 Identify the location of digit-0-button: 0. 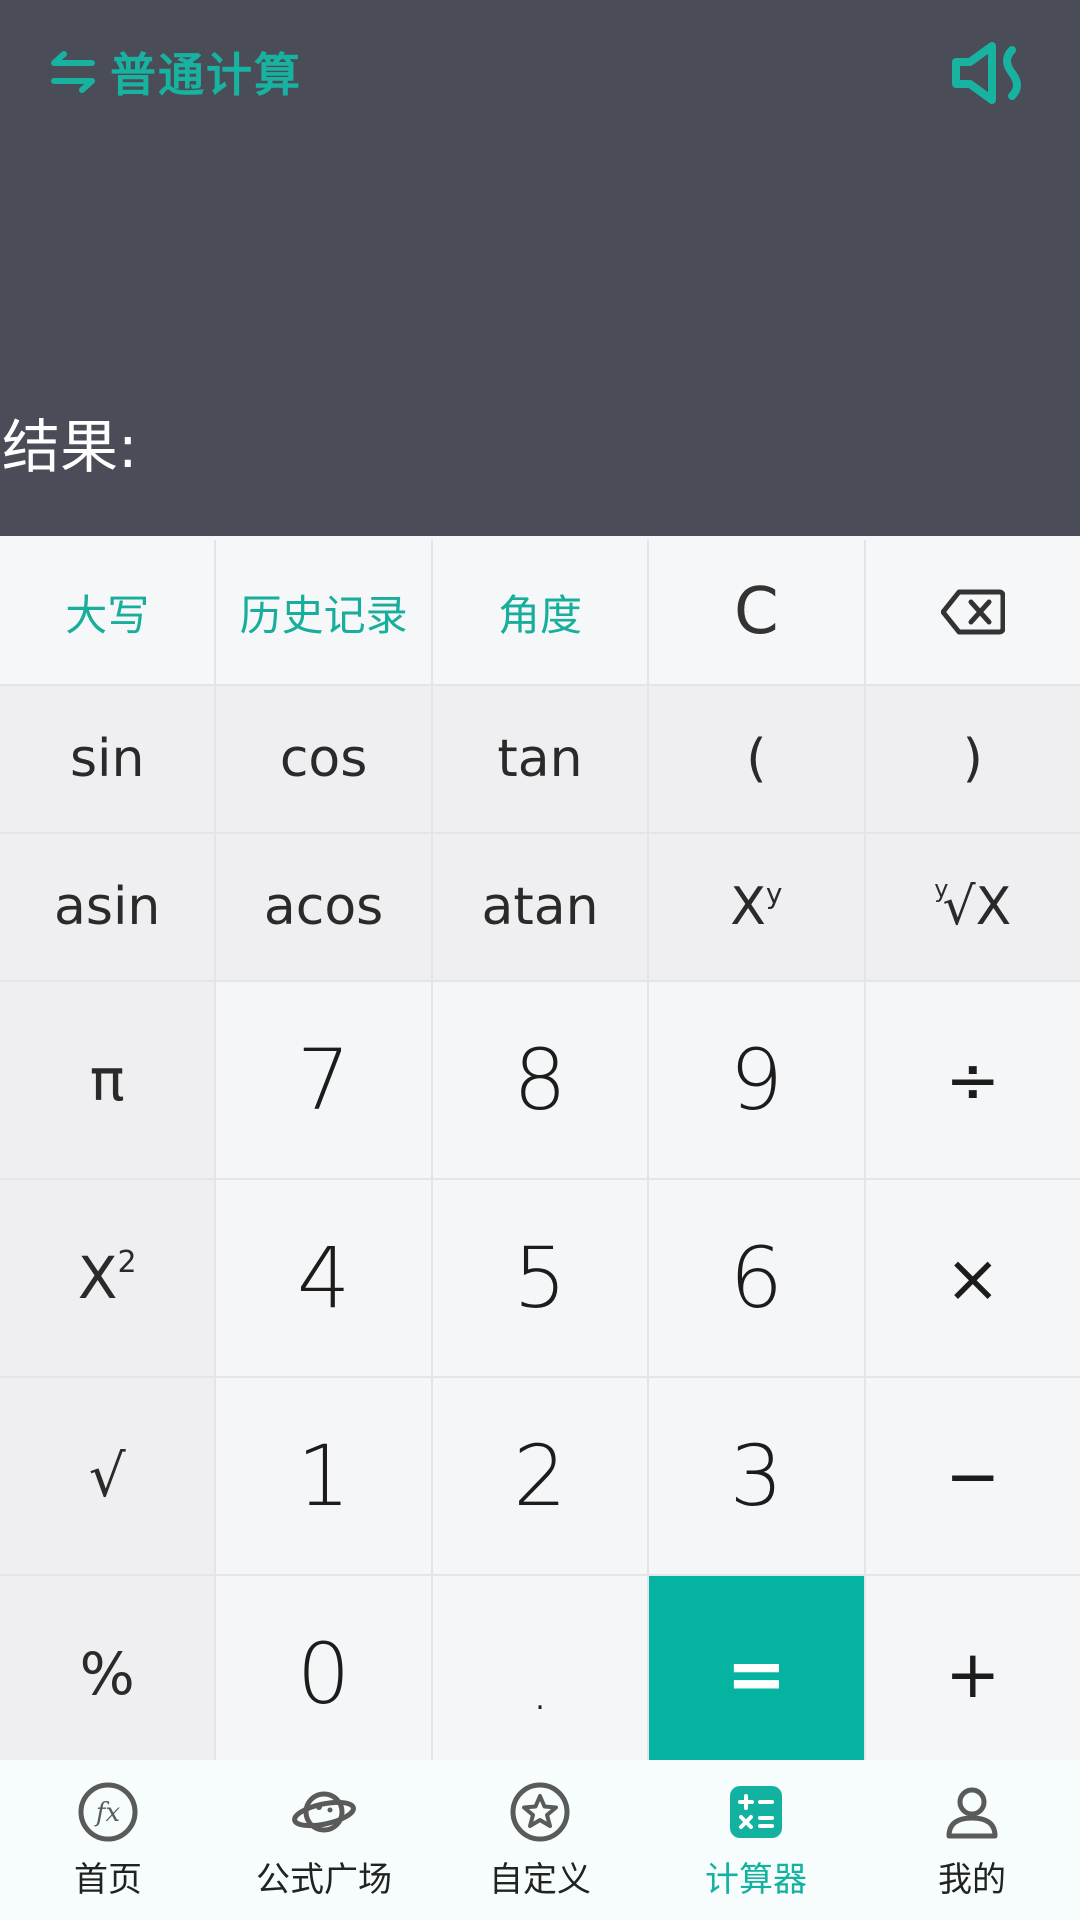
(323, 1674).